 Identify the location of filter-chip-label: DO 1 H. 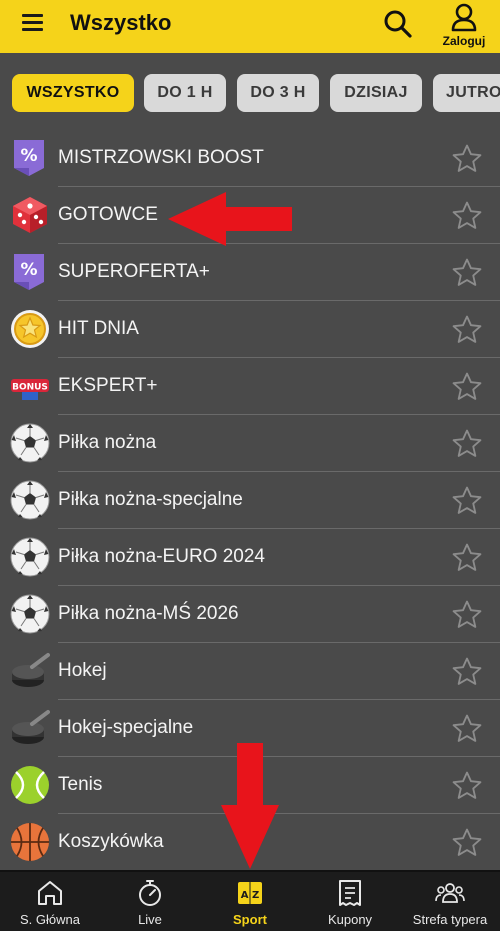
(185, 92).